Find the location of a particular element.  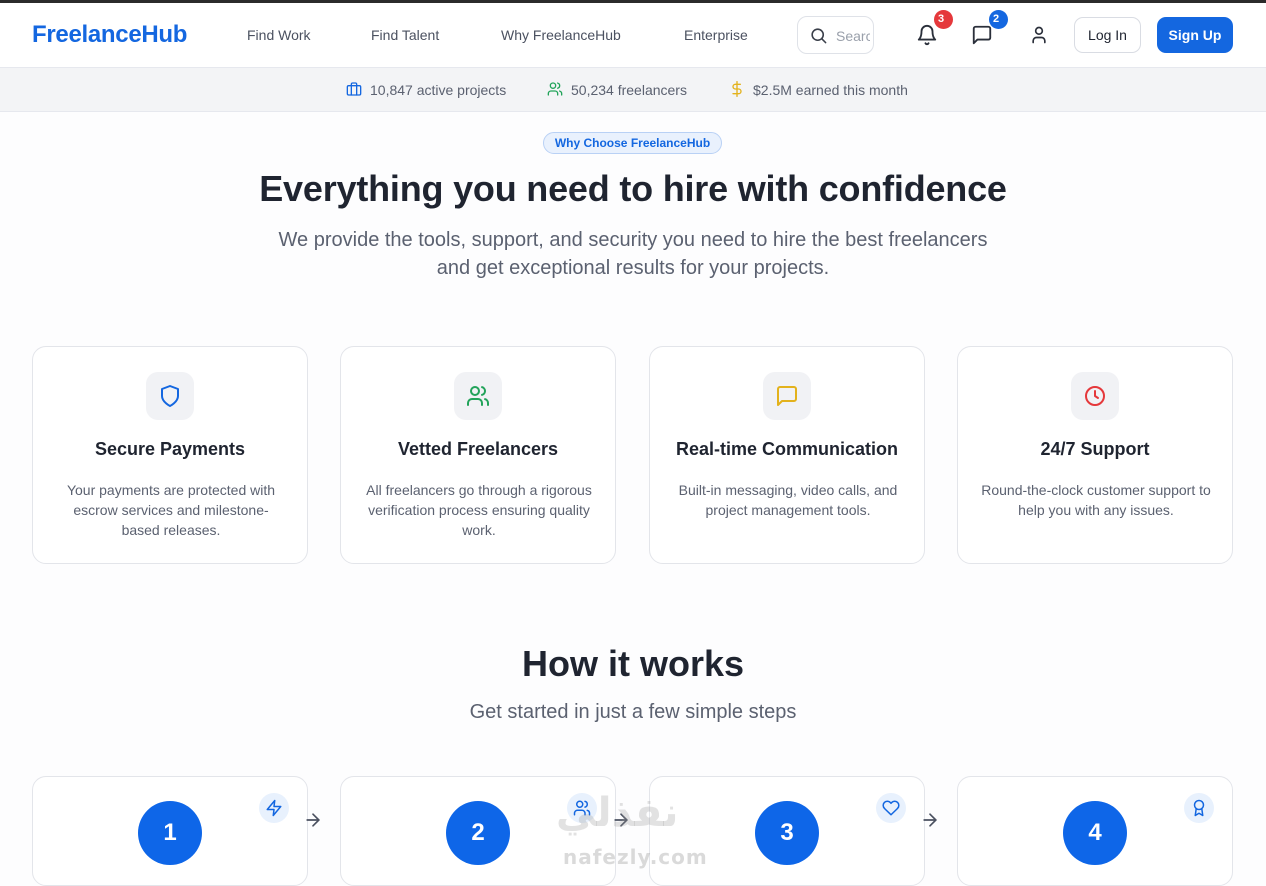

message-icon is located at coordinates (982, 35).